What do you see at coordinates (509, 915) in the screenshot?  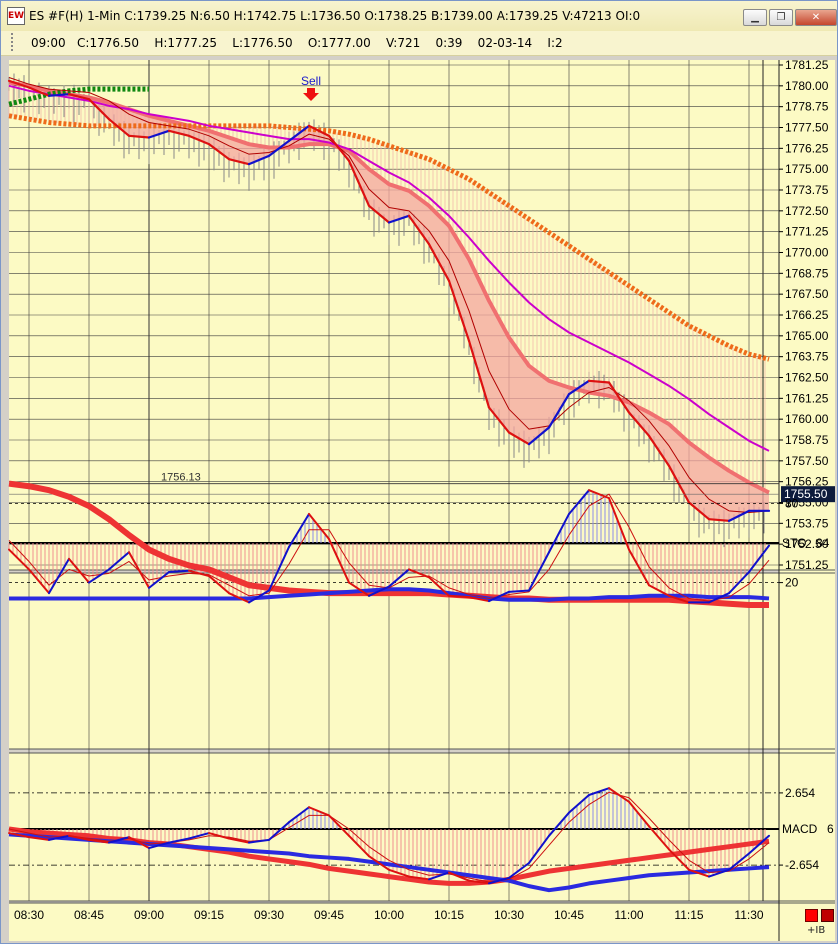 I see `time-tick-label: 10:30` at bounding box center [509, 915].